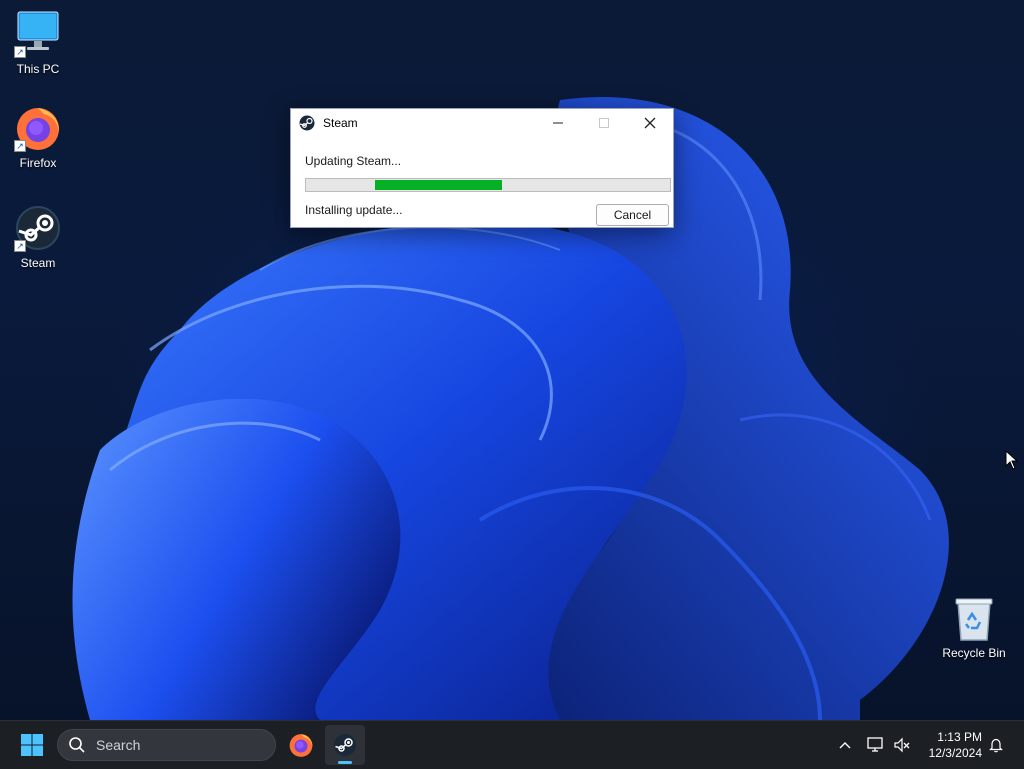 The height and width of the screenshot is (769, 1024). I want to click on mouse-cursor-icon, so click(1012, 460).